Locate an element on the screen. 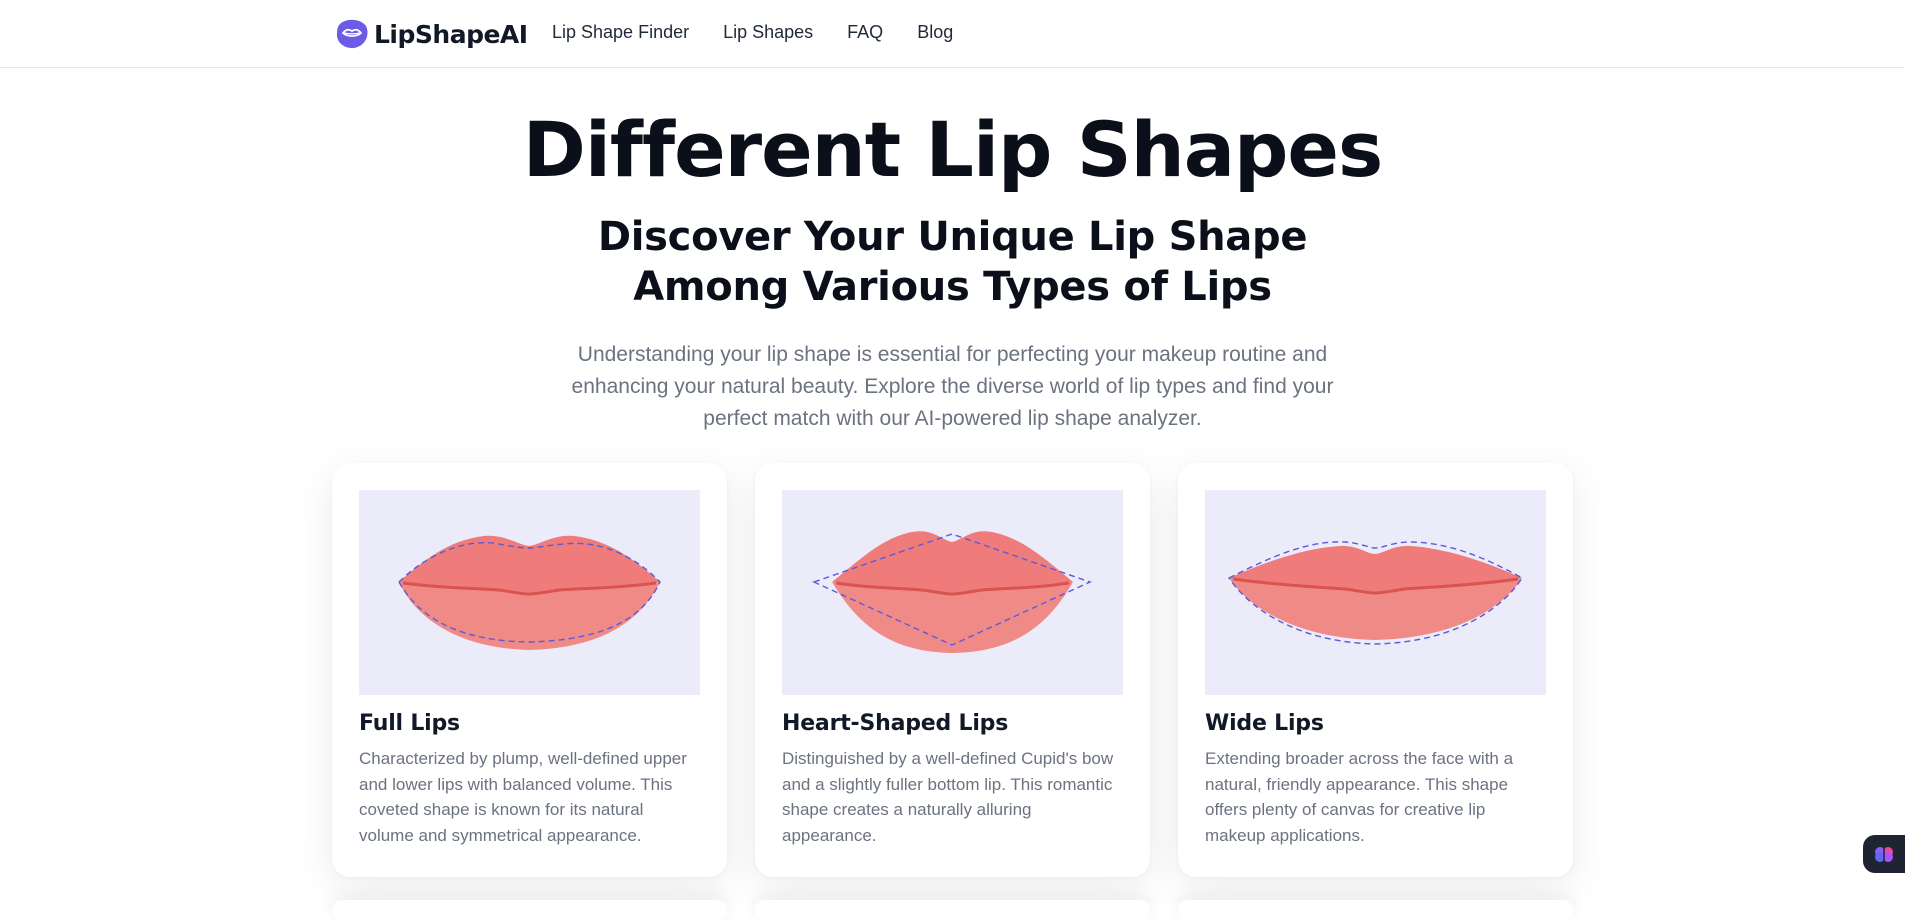  nav-lip-shapes: Lip Shapes is located at coordinates (768, 32).